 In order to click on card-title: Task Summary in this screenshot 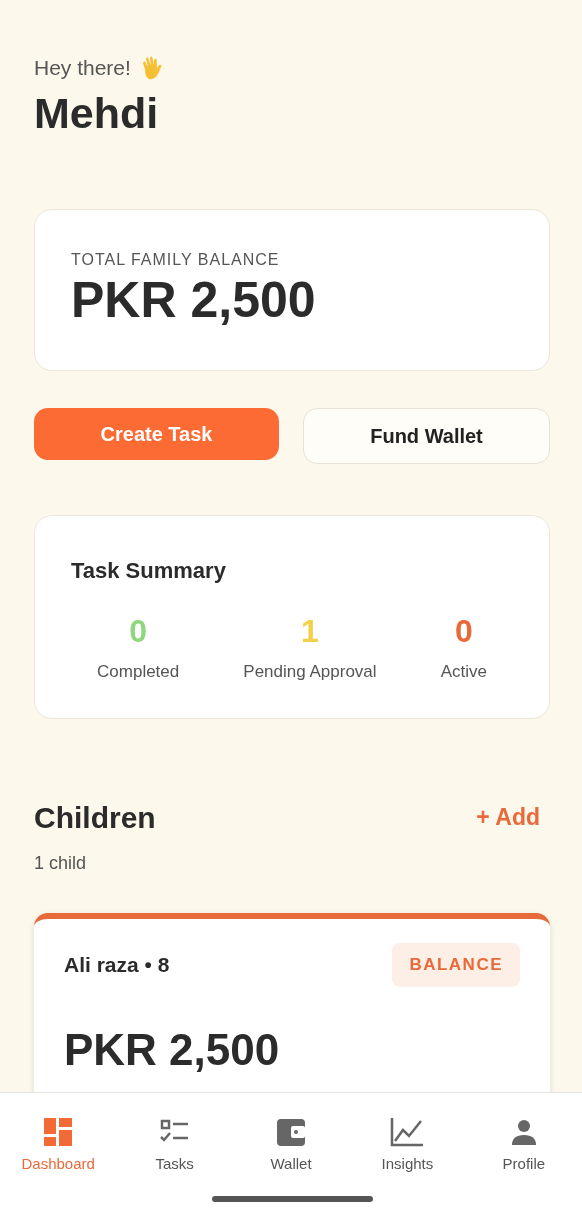, I will do `click(148, 570)`.